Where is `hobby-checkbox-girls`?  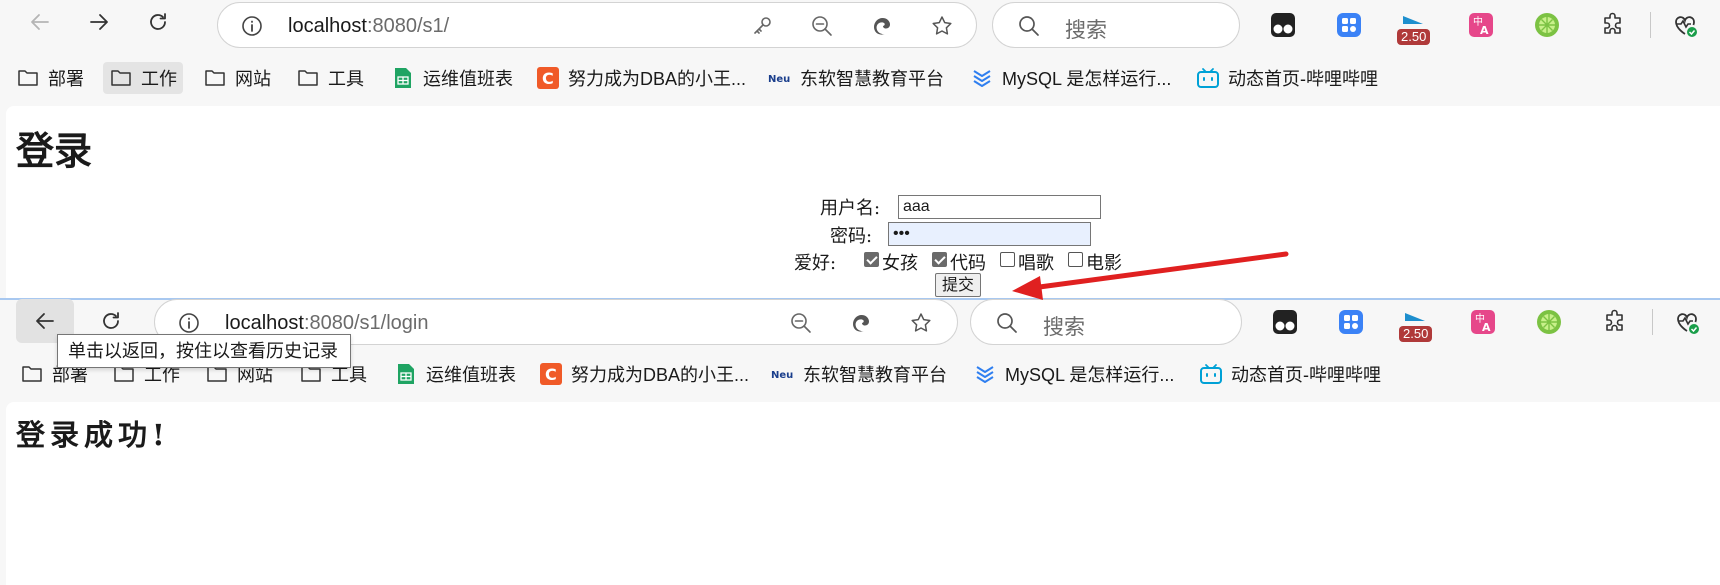
hobby-checkbox-girls is located at coordinates (871, 259).